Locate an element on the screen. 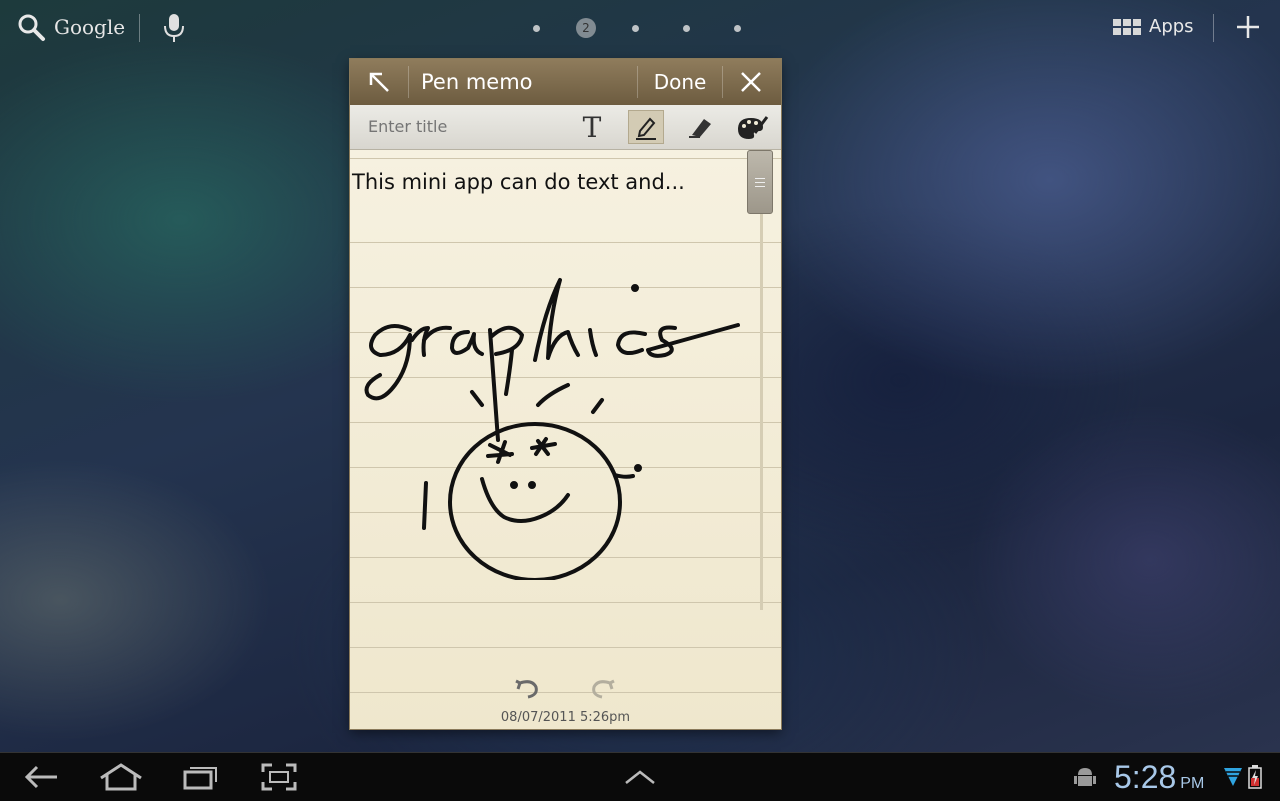 The image size is (1280, 801). redo-button is located at coordinates (603, 690).